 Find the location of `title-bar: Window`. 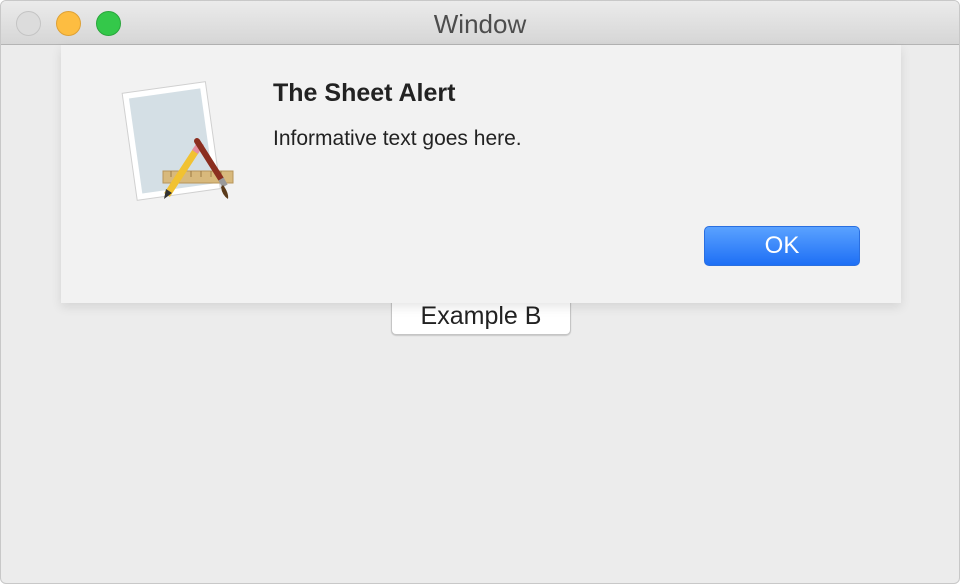

title-bar: Window is located at coordinates (480, 23).